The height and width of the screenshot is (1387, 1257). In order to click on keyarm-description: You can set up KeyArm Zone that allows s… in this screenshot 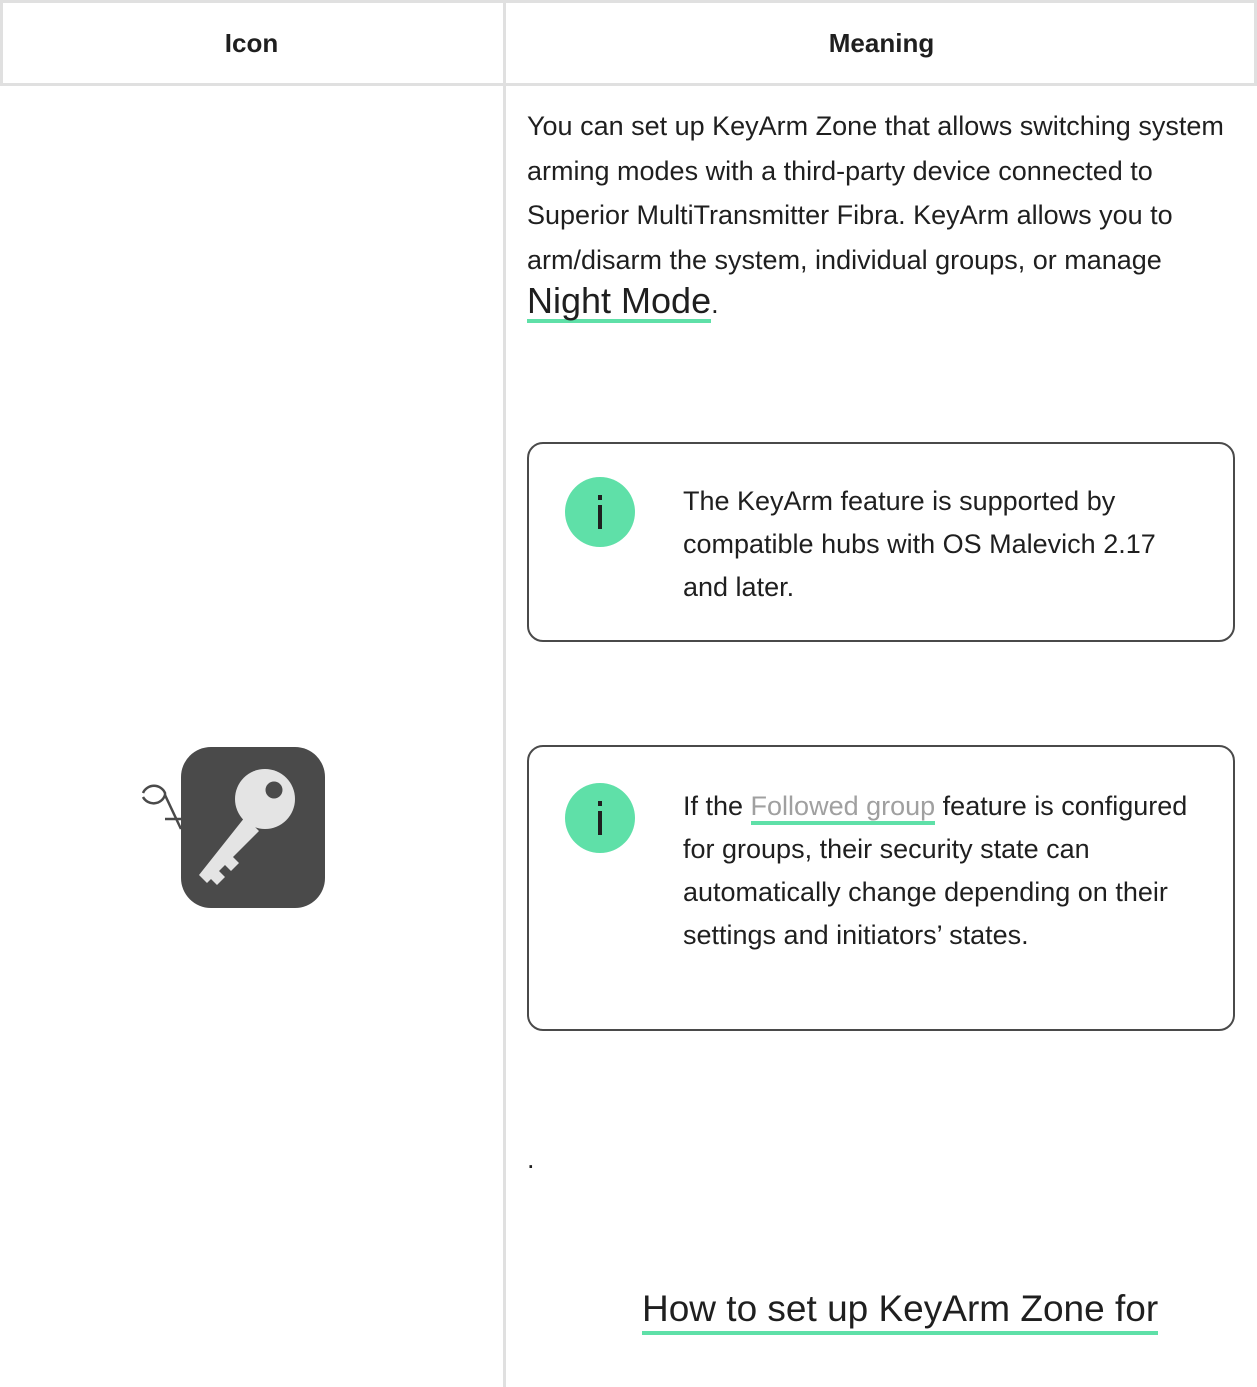, I will do `click(877, 215)`.